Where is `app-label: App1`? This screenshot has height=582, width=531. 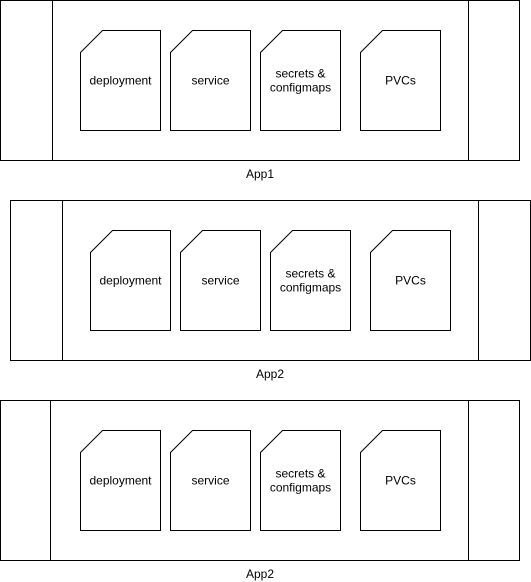 app-label: App1 is located at coordinates (260, 174).